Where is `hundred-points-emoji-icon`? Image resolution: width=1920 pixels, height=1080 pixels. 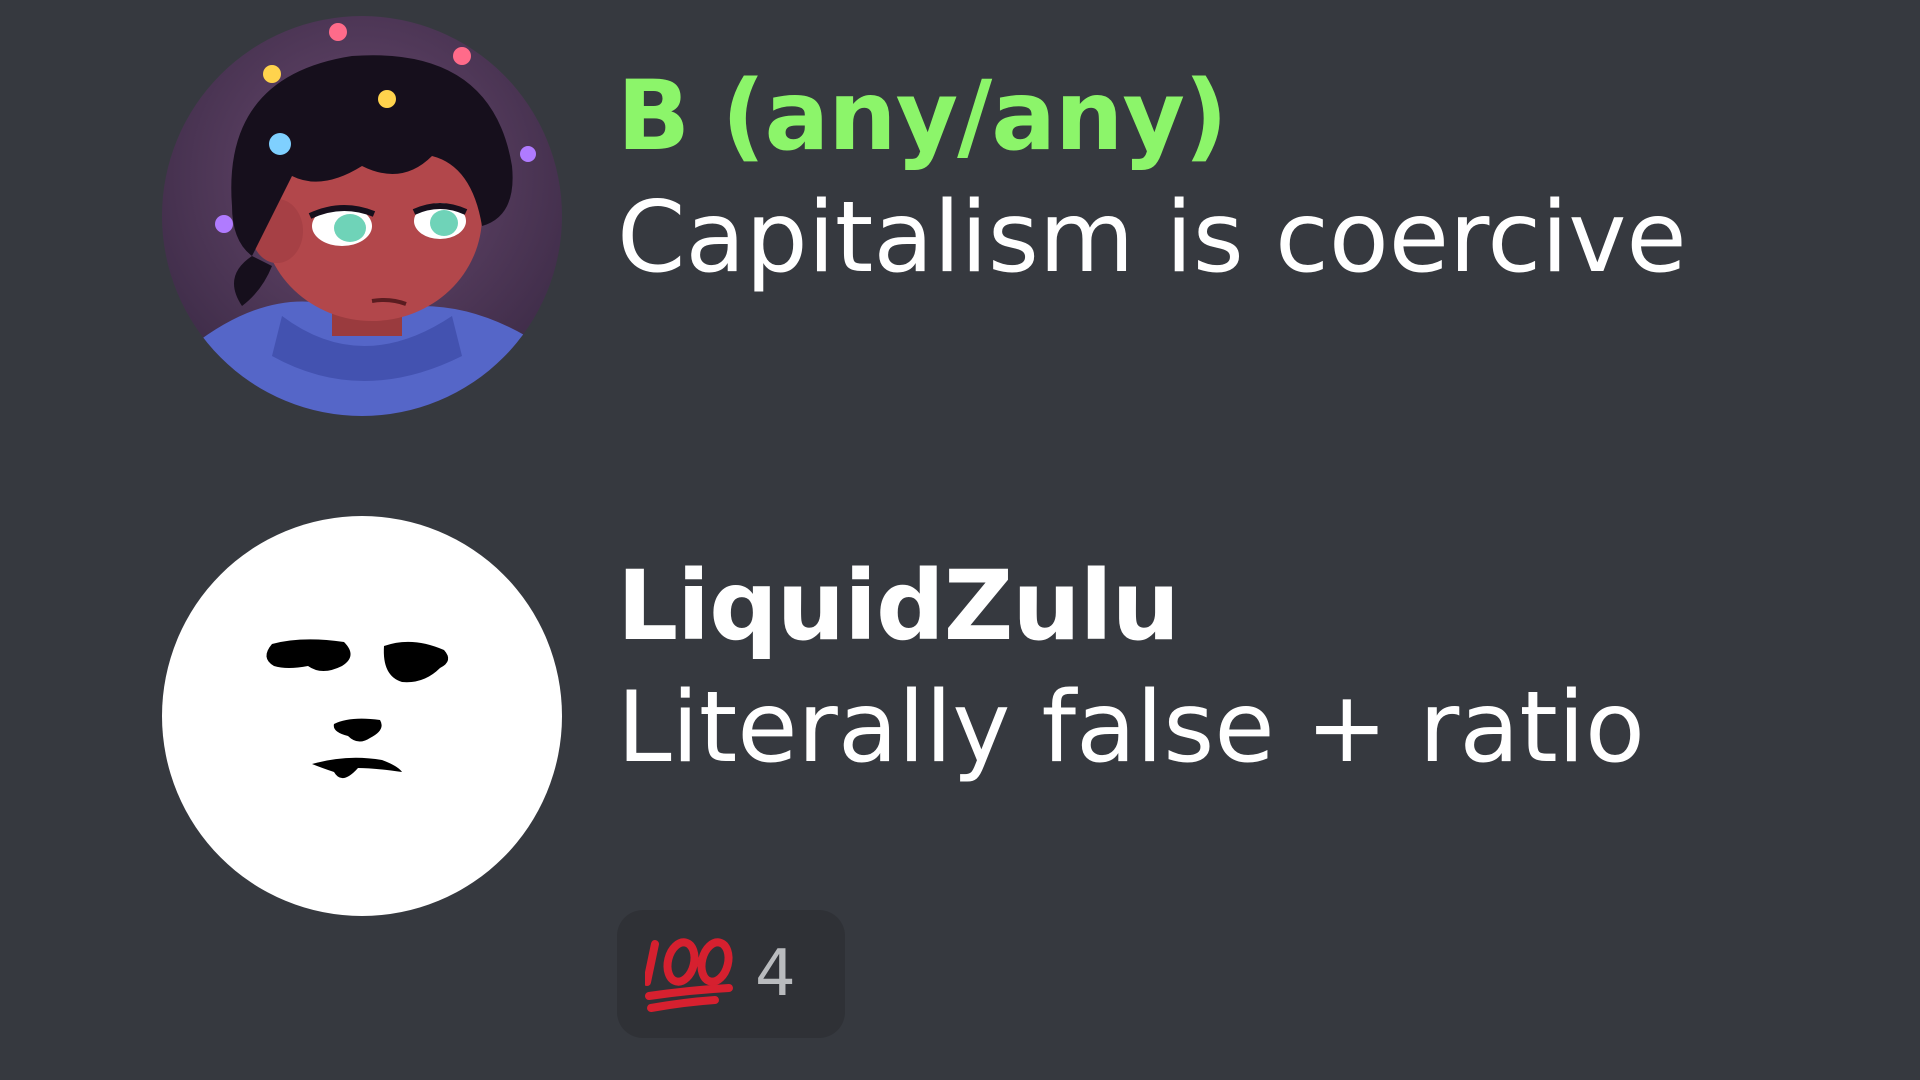 hundred-points-emoji-icon is located at coordinates (689, 975).